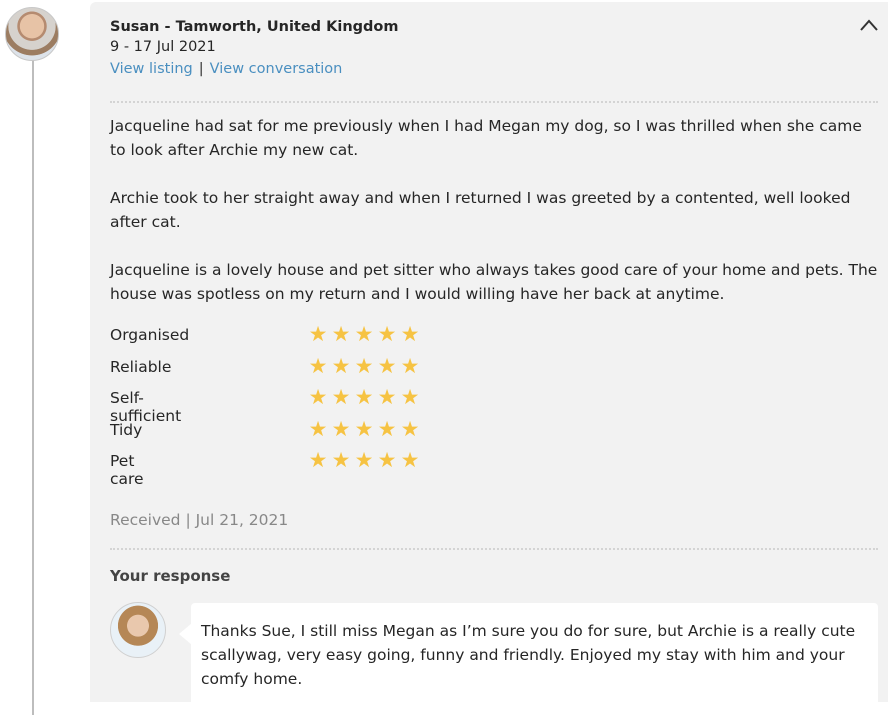 This screenshot has height=715, width=888. I want to click on view-listing-link: View listing, so click(151, 69).